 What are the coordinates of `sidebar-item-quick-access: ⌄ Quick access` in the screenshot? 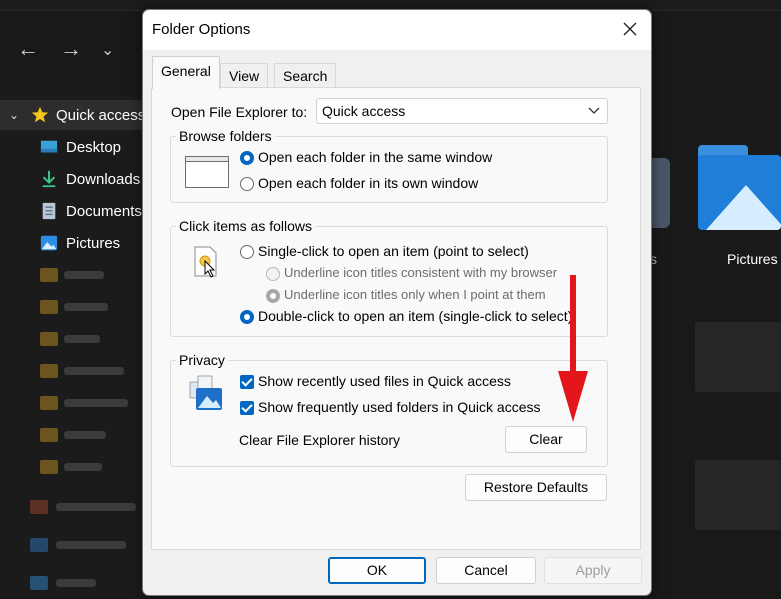 It's located at (72, 115).